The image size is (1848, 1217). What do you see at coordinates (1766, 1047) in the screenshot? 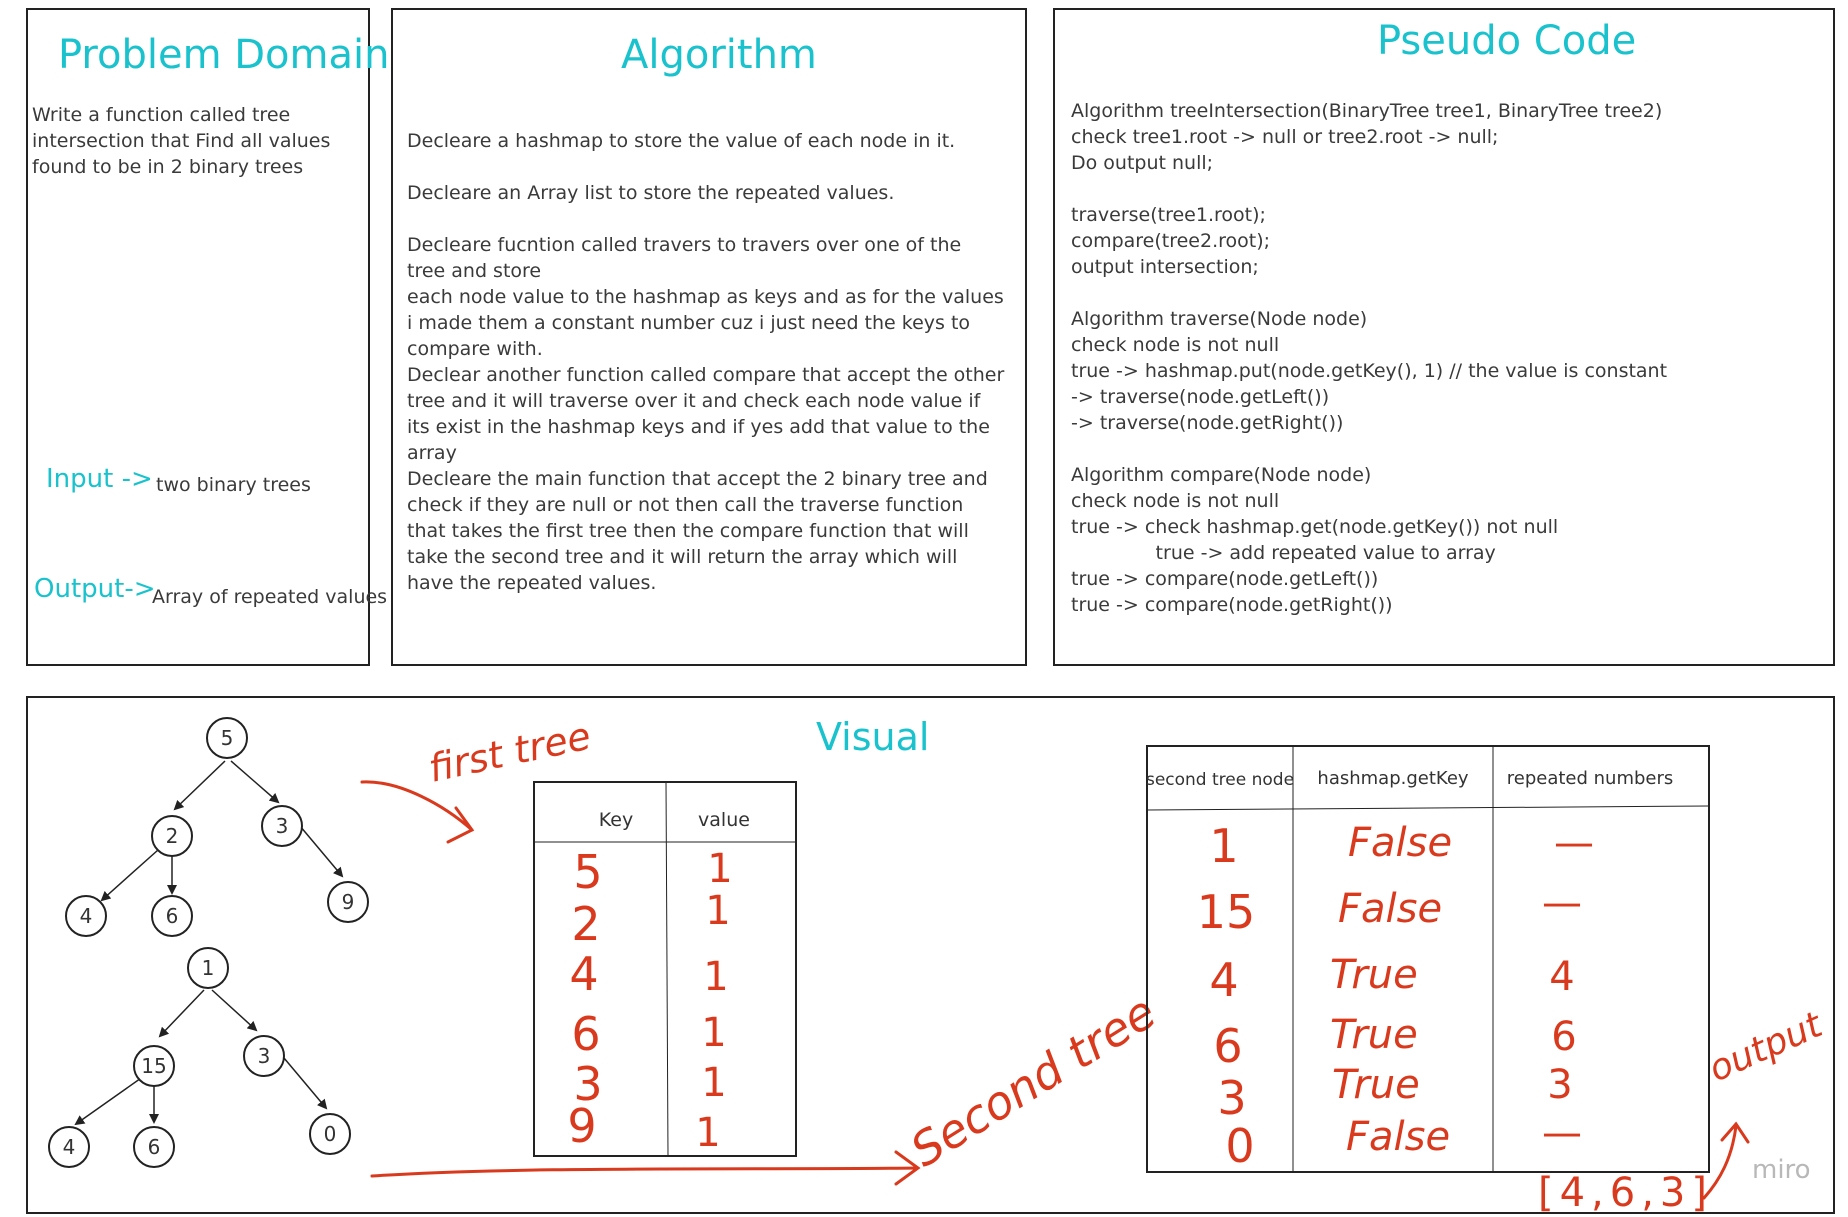
I see `output-annotation: output` at bounding box center [1766, 1047].